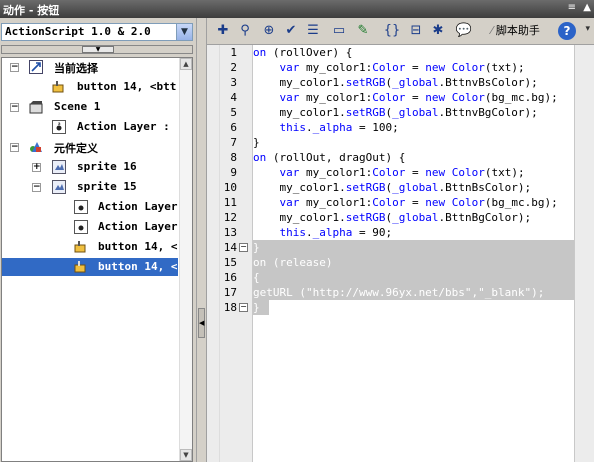 The width and height of the screenshot is (594, 462). What do you see at coordinates (492, 30) in the screenshot?
I see `wand-icon: ⁄` at bounding box center [492, 30].